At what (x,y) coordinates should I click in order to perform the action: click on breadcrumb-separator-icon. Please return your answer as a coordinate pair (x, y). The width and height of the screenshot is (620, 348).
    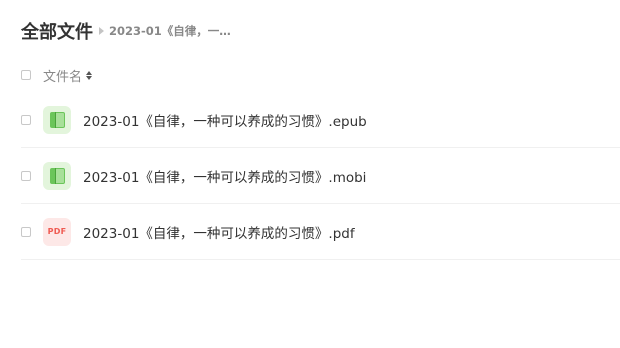
    Looking at the image, I should click on (101, 31).